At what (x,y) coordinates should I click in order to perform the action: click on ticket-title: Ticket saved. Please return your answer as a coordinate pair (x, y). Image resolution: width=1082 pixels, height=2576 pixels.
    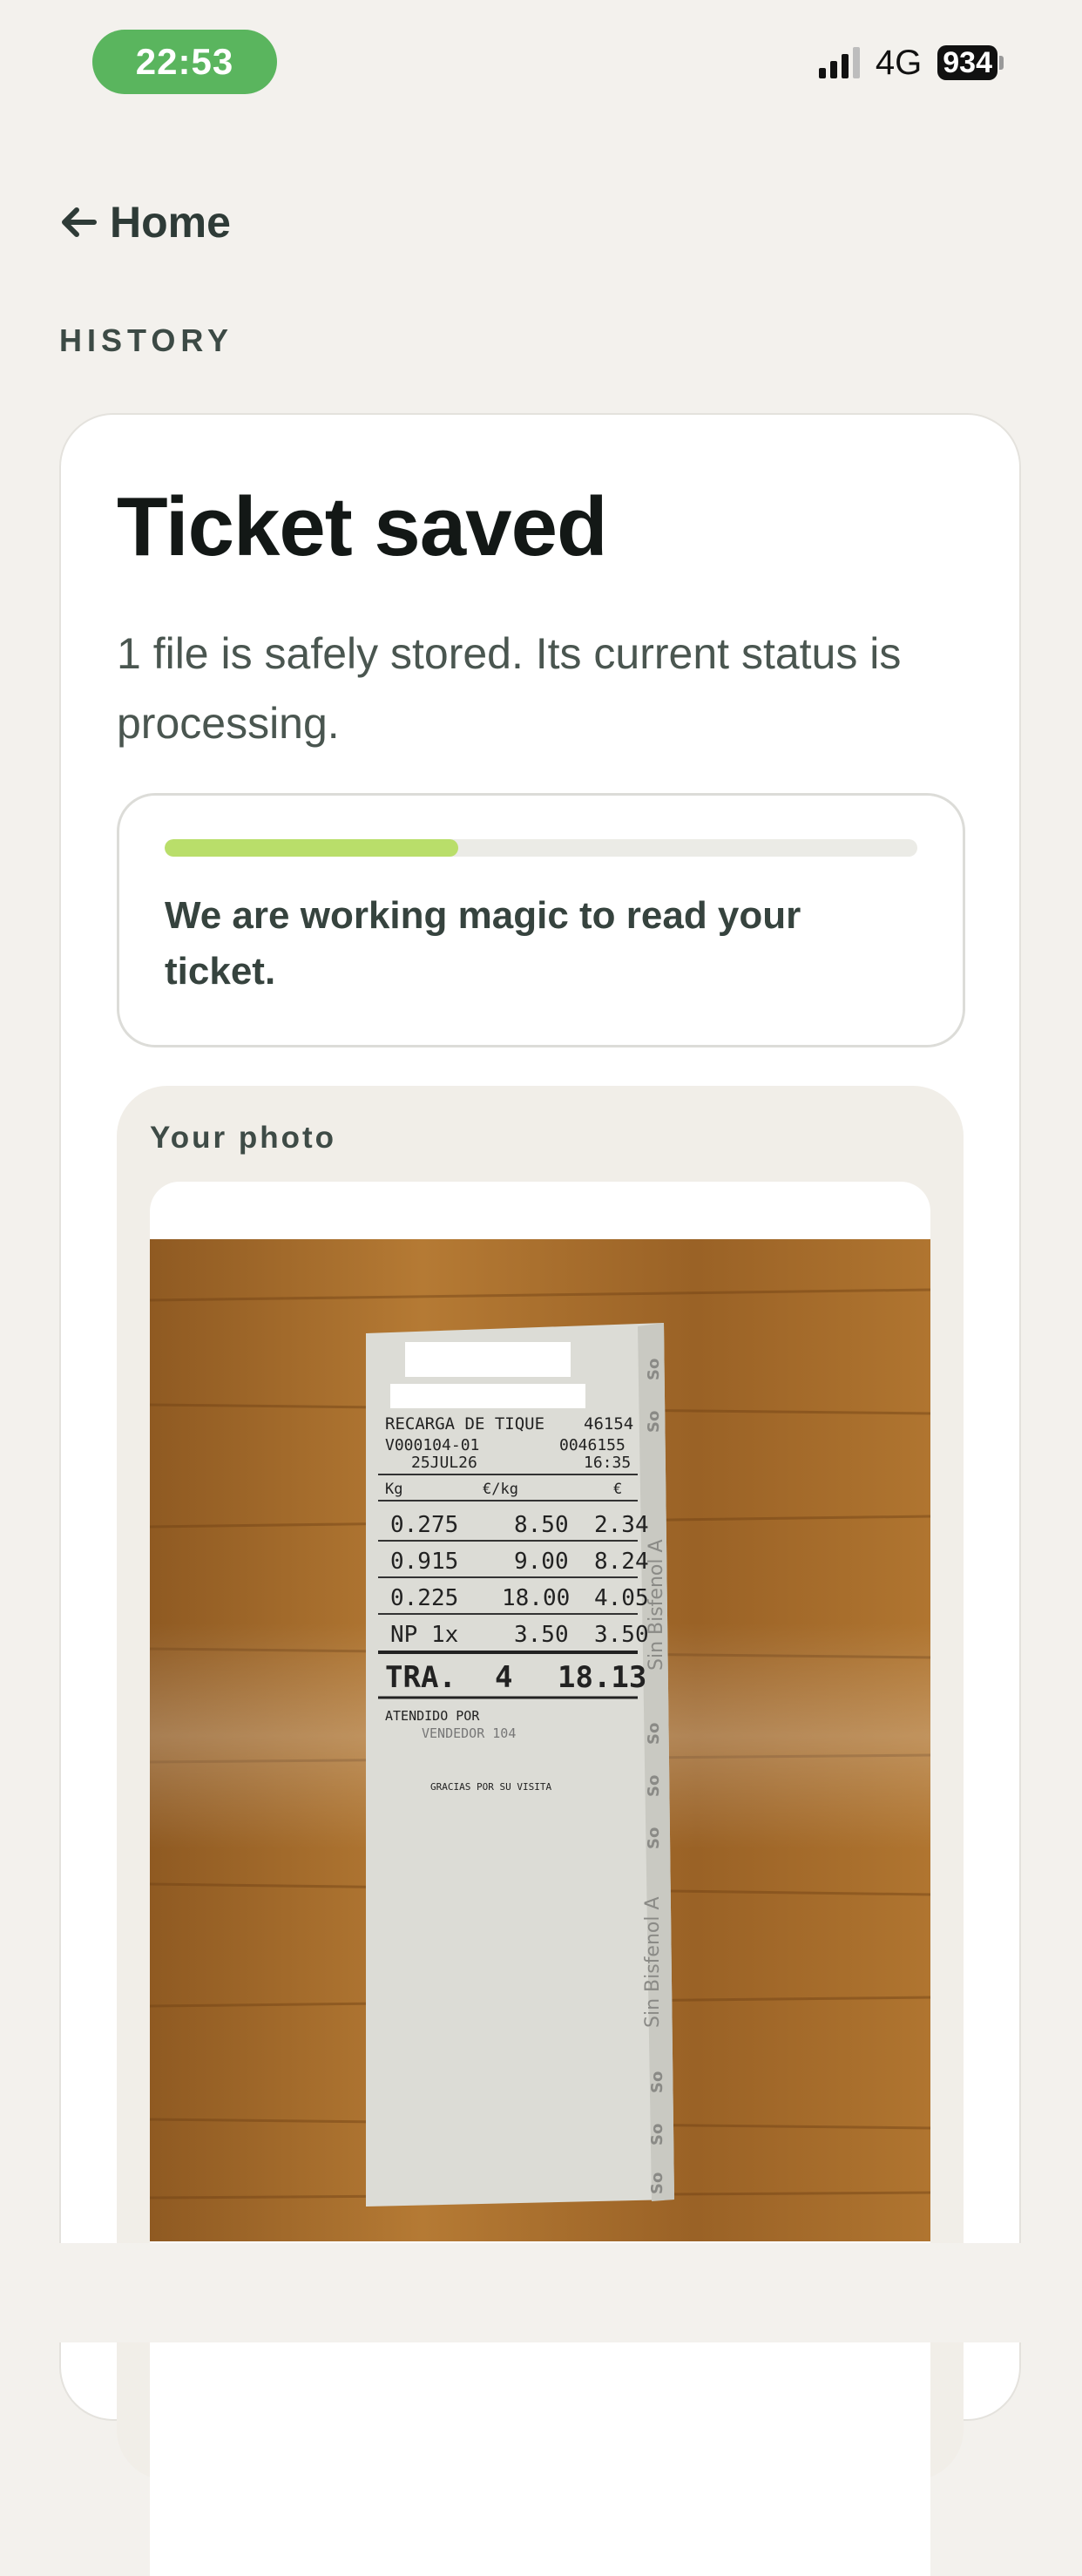
    Looking at the image, I should click on (362, 526).